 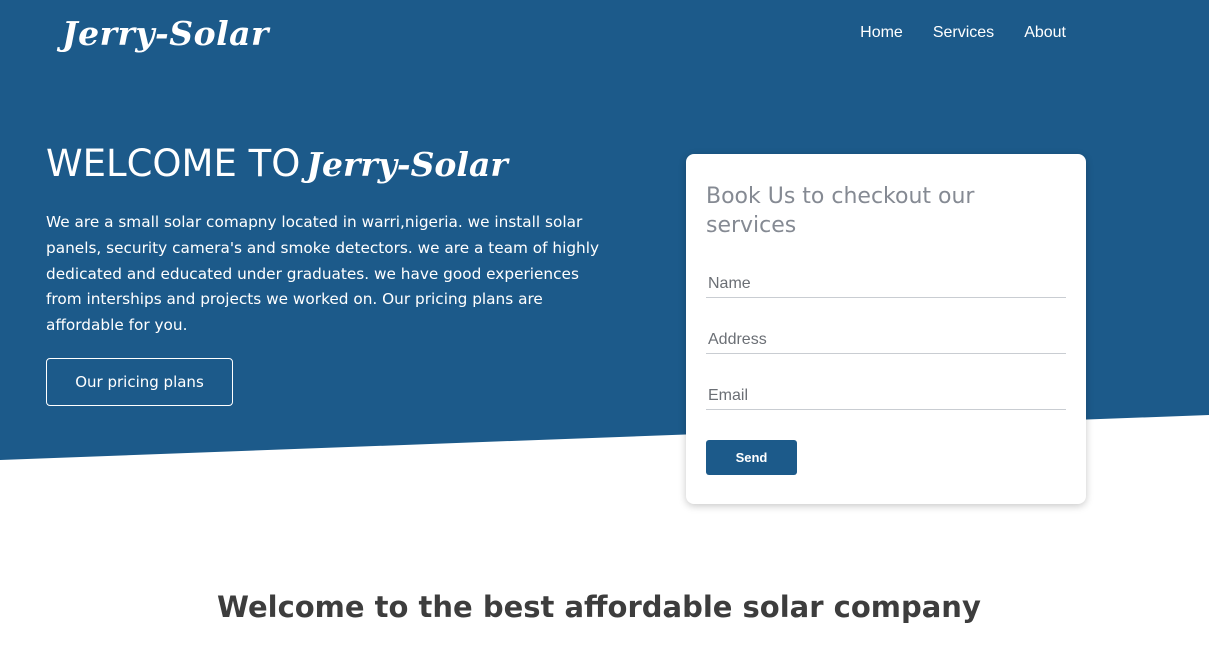 I want to click on pricing-plans-button: Our pricing plans, so click(x=139, y=382).